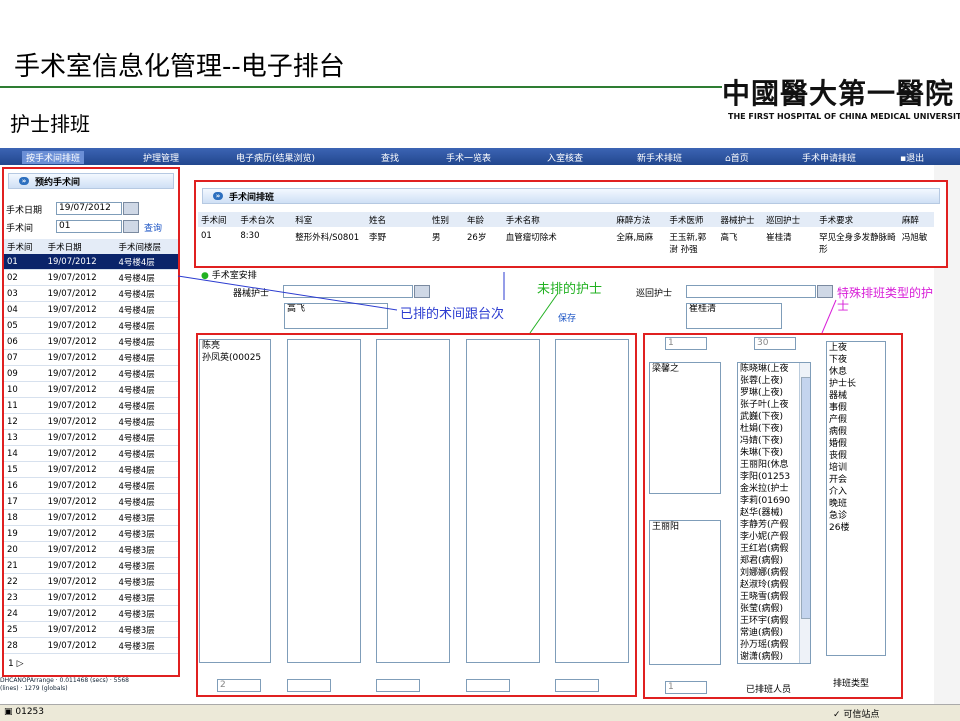  I want to click on annotation-arrows, so click(507, 303).